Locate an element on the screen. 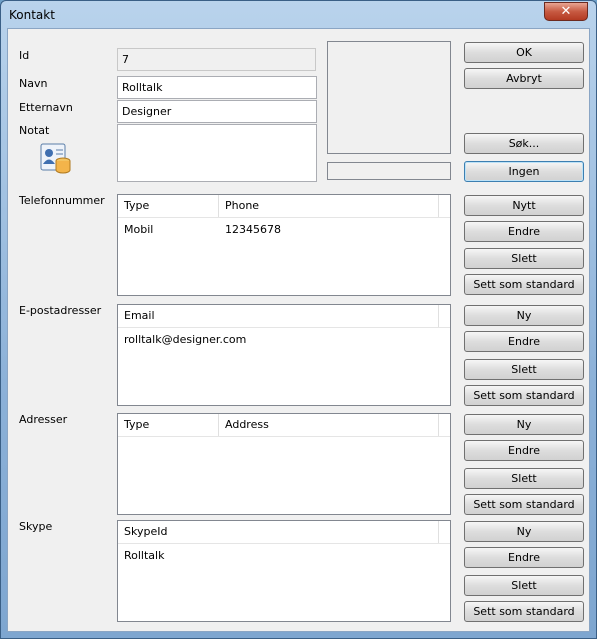 Image resolution: width=597 pixels, height=639 pixels. skype-section-label: Skype is located at coordinates (36, 526).